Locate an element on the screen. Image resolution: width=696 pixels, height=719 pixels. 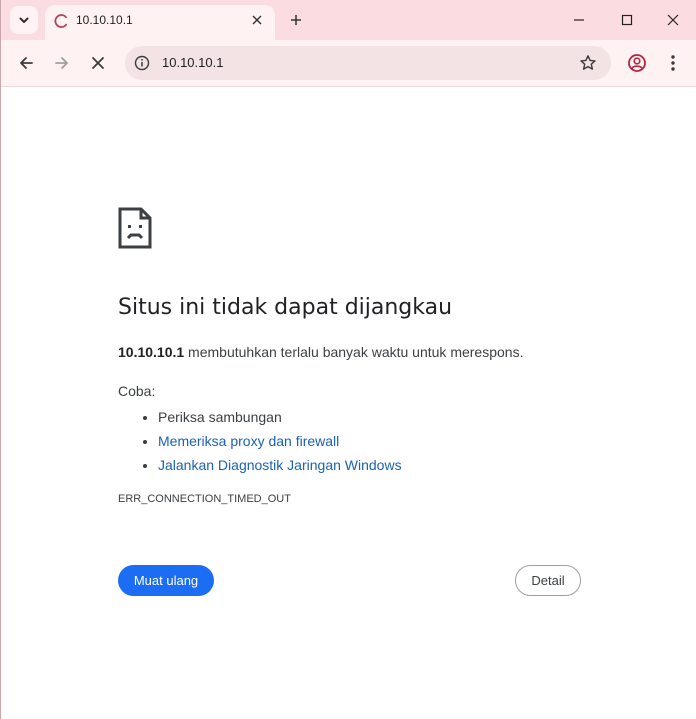
menu-button is located at coordinates (673, 63).